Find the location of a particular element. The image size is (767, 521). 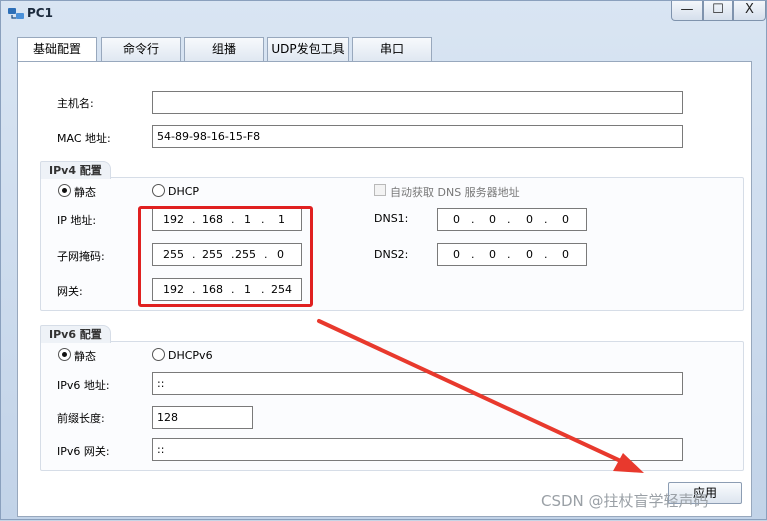

dns1-label: DNS1: is located at coordinates (391, 218).